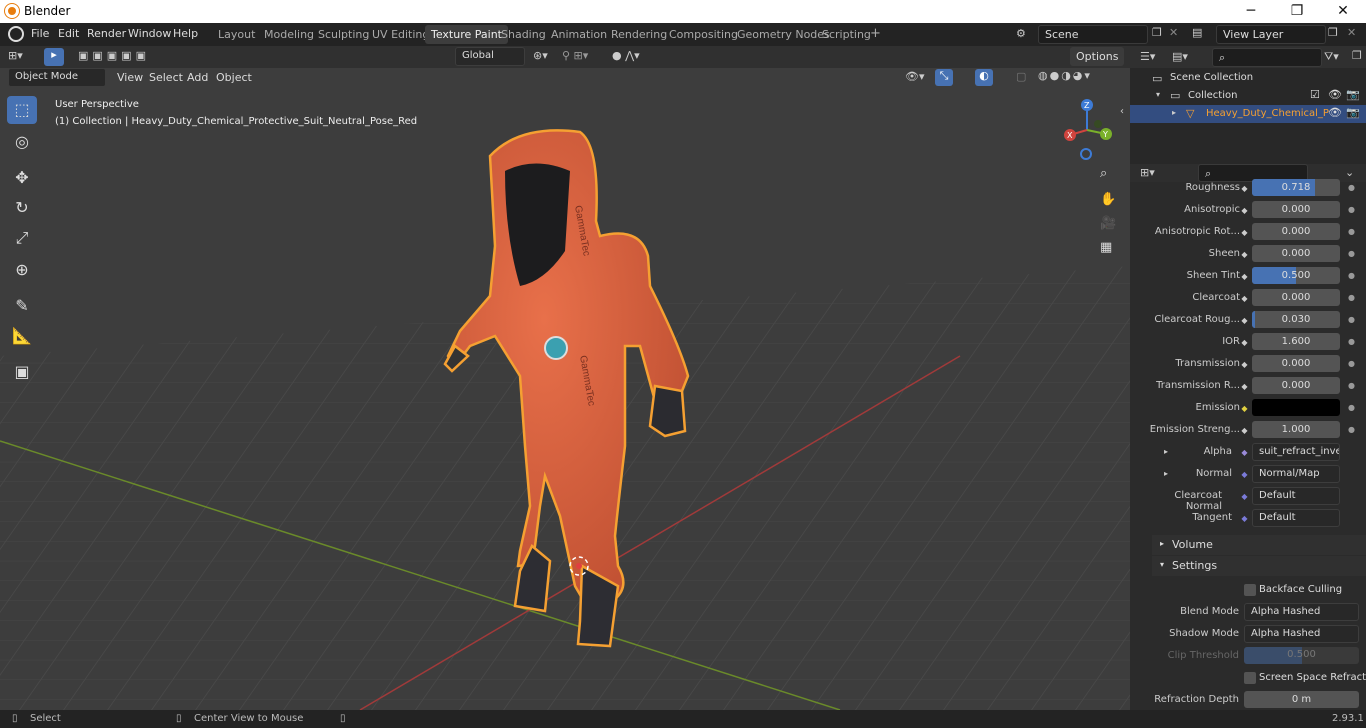  I want to click on tangent-field: Default, so click(1296, 518).